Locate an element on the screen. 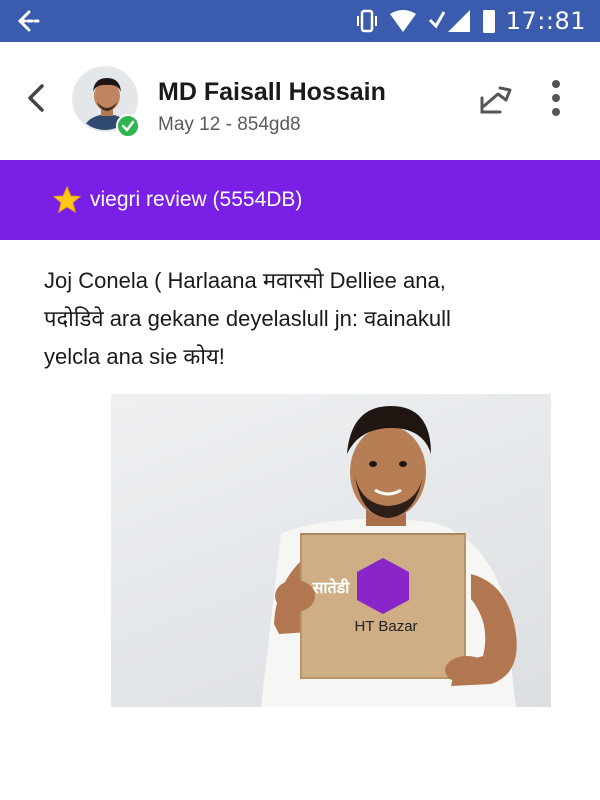 The width and height of the screenshot is (600, 800). battery-icon is located at coordinates (488, 21).